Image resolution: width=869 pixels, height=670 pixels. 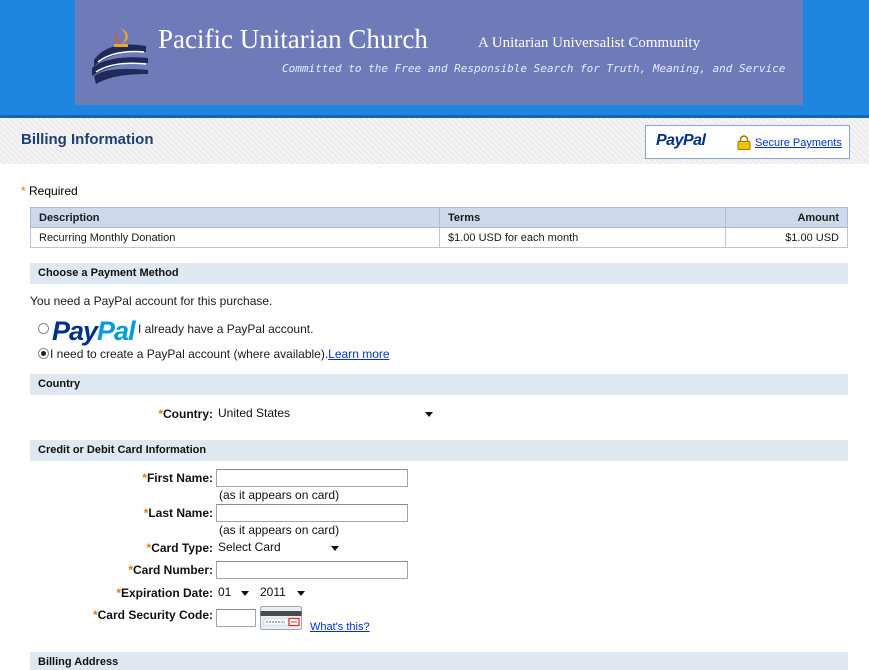 I want to click on country-select: United States, so click(x=326, y=414).